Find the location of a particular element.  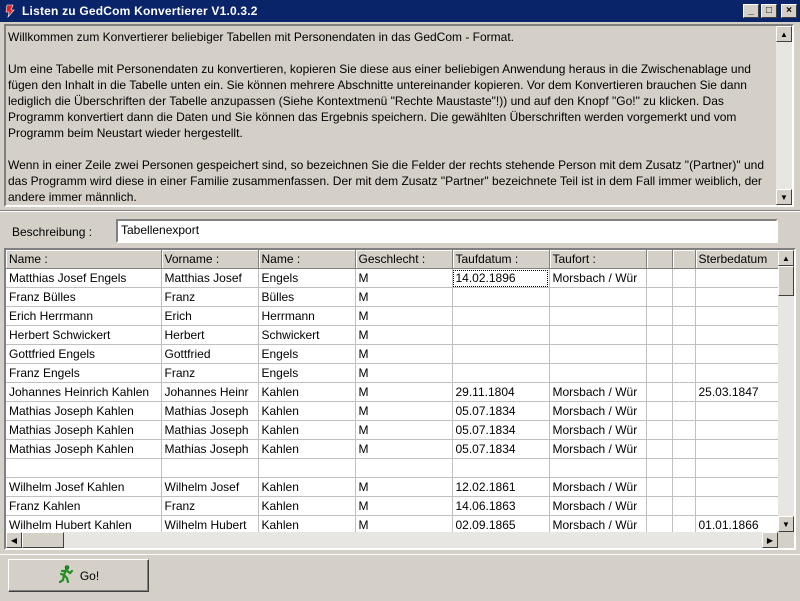

column-header: Taufdatum : is located at coordinates (501, 259).